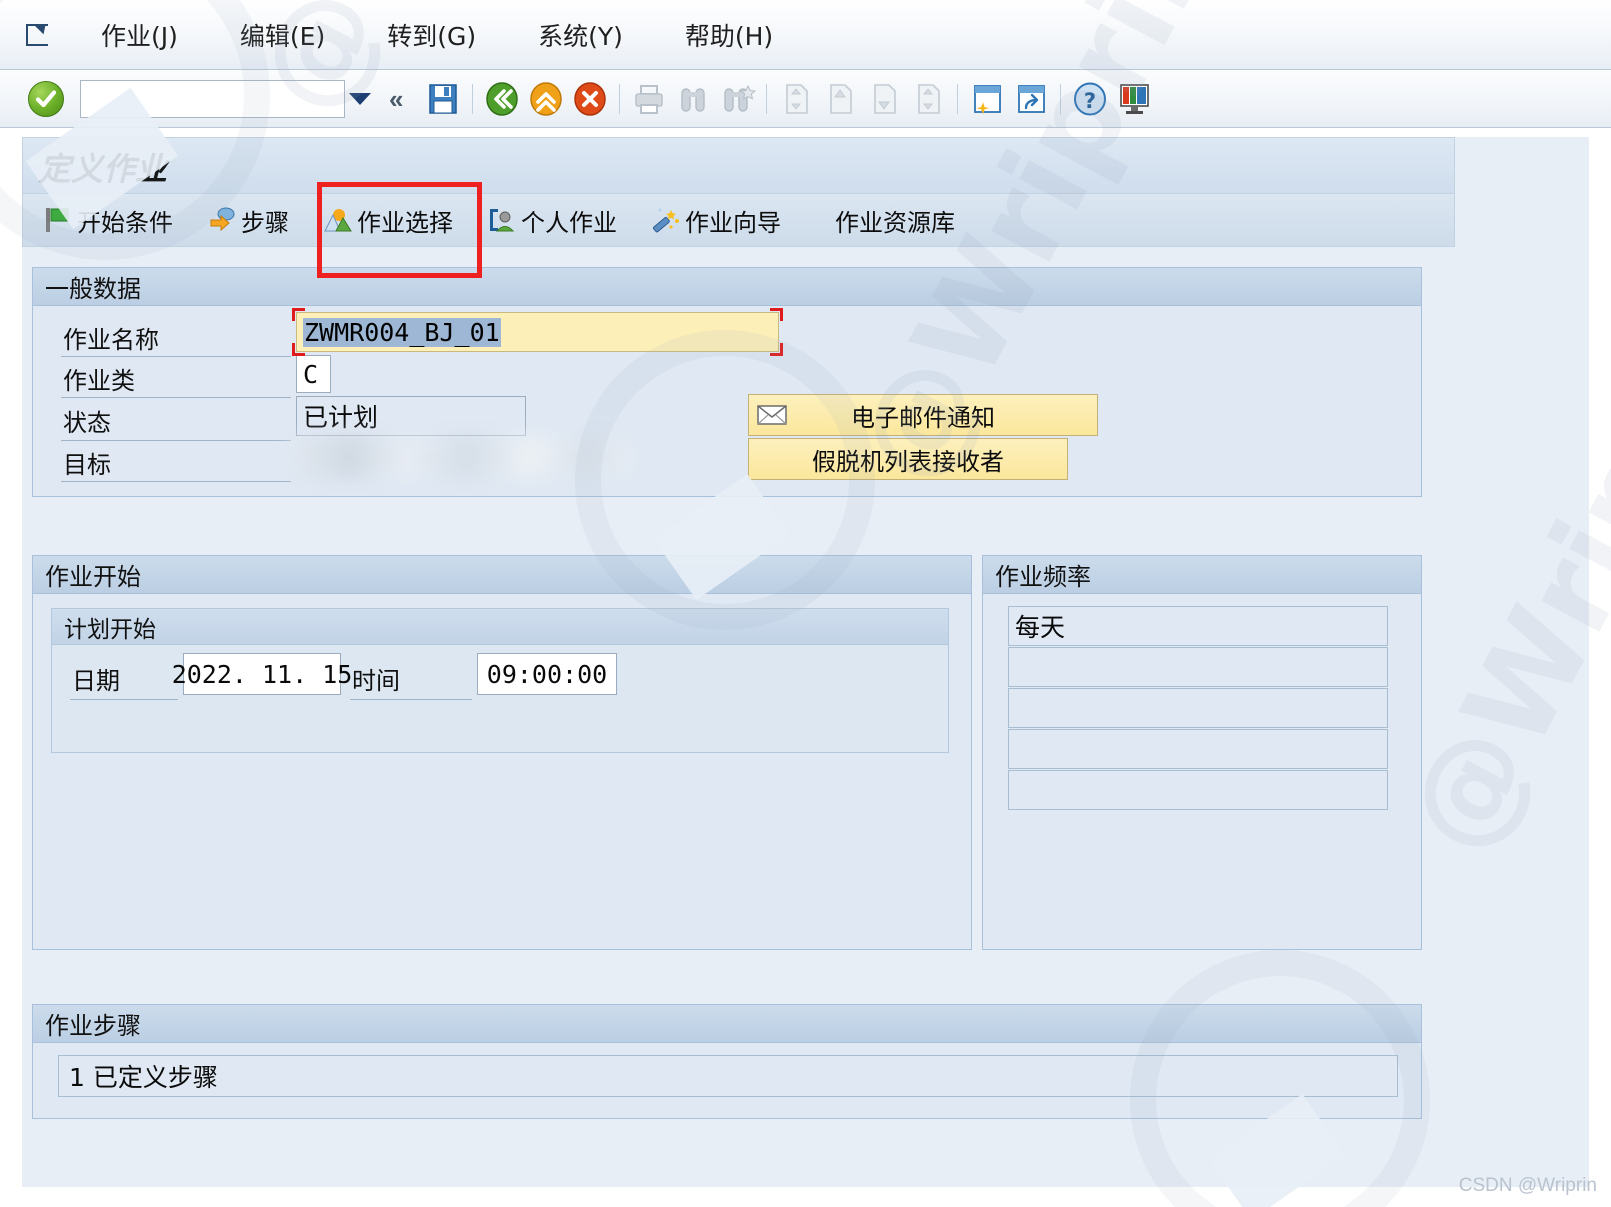 This screenshot has height=1207, width=1611. I want to click on orange-arrow-step-icon, so click(222, 220).